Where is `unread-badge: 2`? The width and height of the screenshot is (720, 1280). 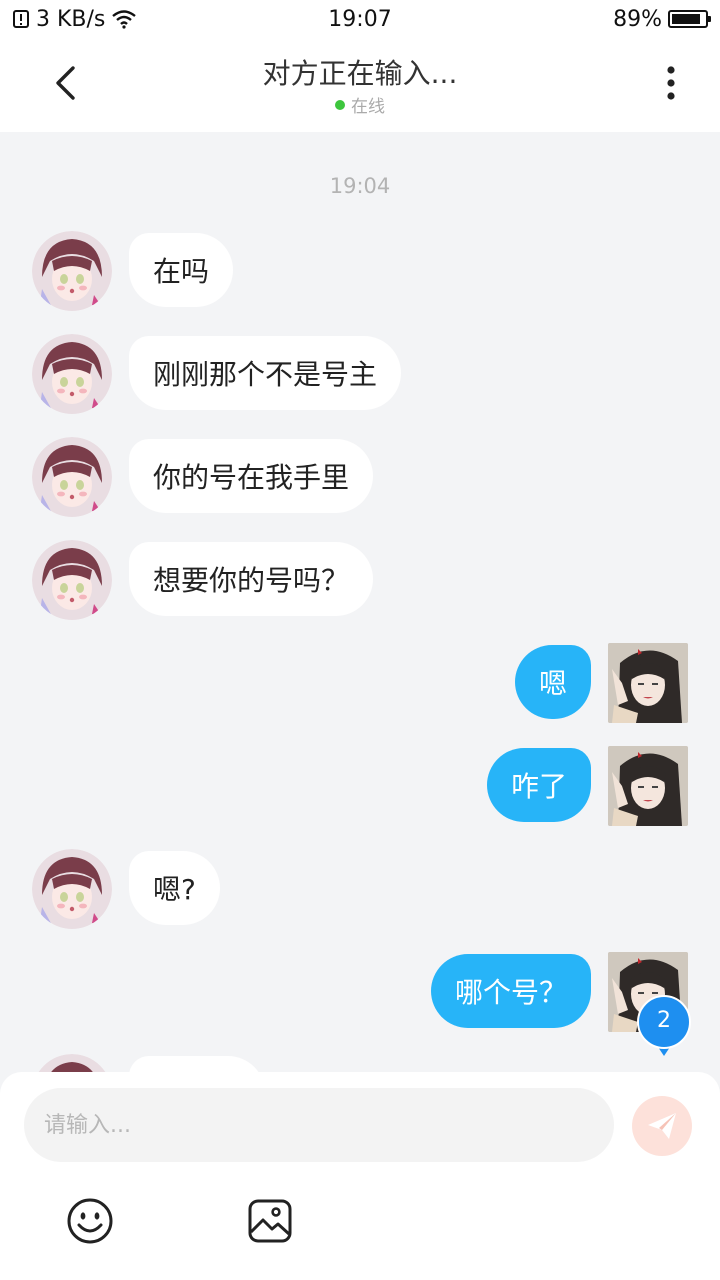 unread-badge: 2 is located at coordinates (664, 1025).